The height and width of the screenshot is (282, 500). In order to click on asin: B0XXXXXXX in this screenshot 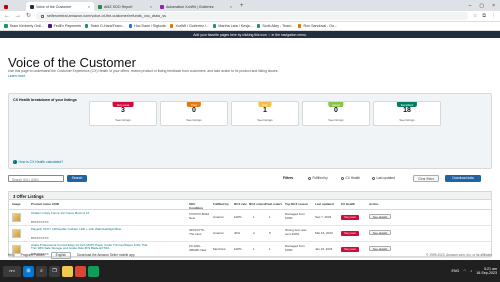, I will do `click(40, 237)`.